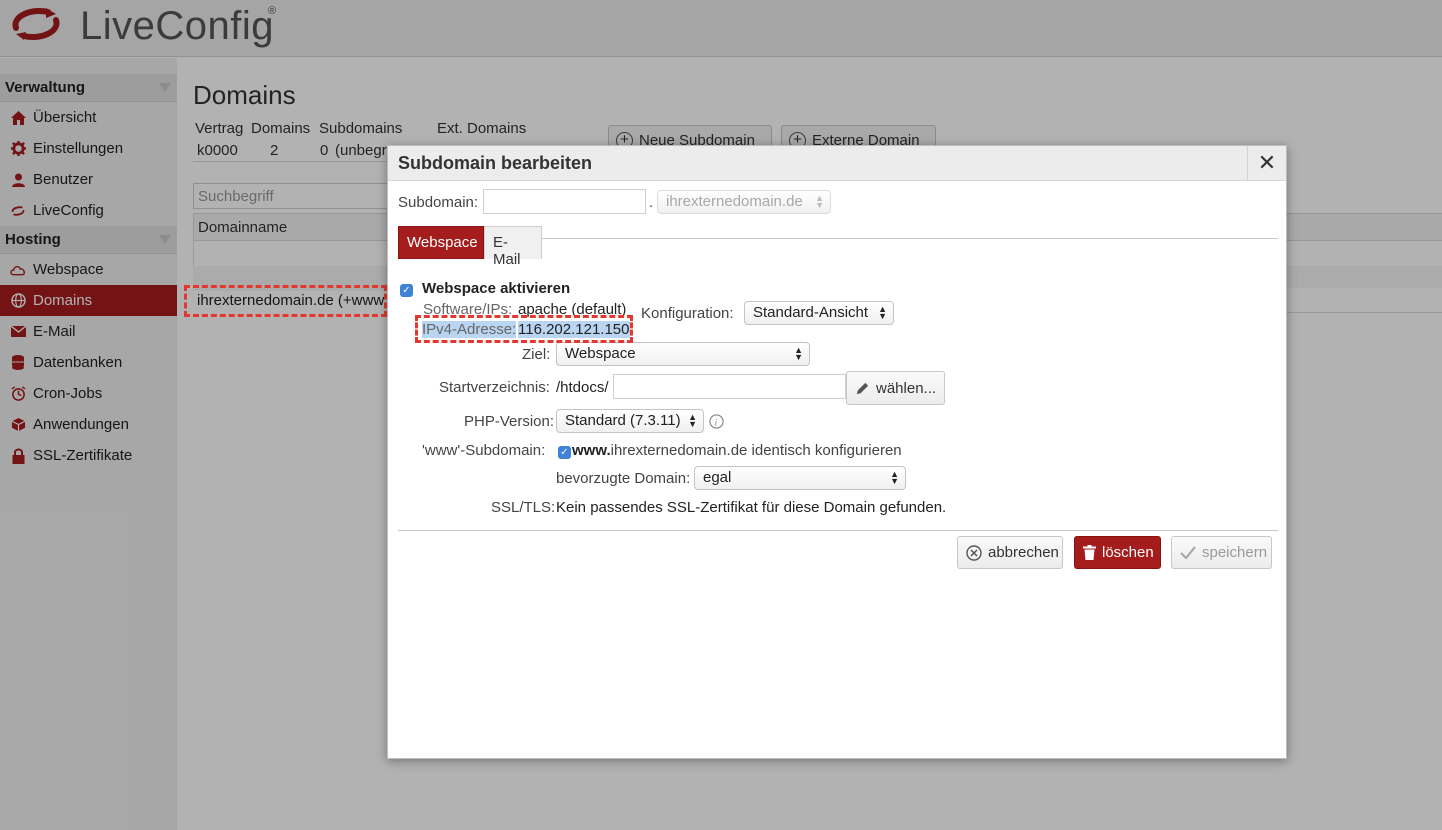  Describe the element at coordinates (1089, 552) in the screenshot. I see `trash-icon` at that location.